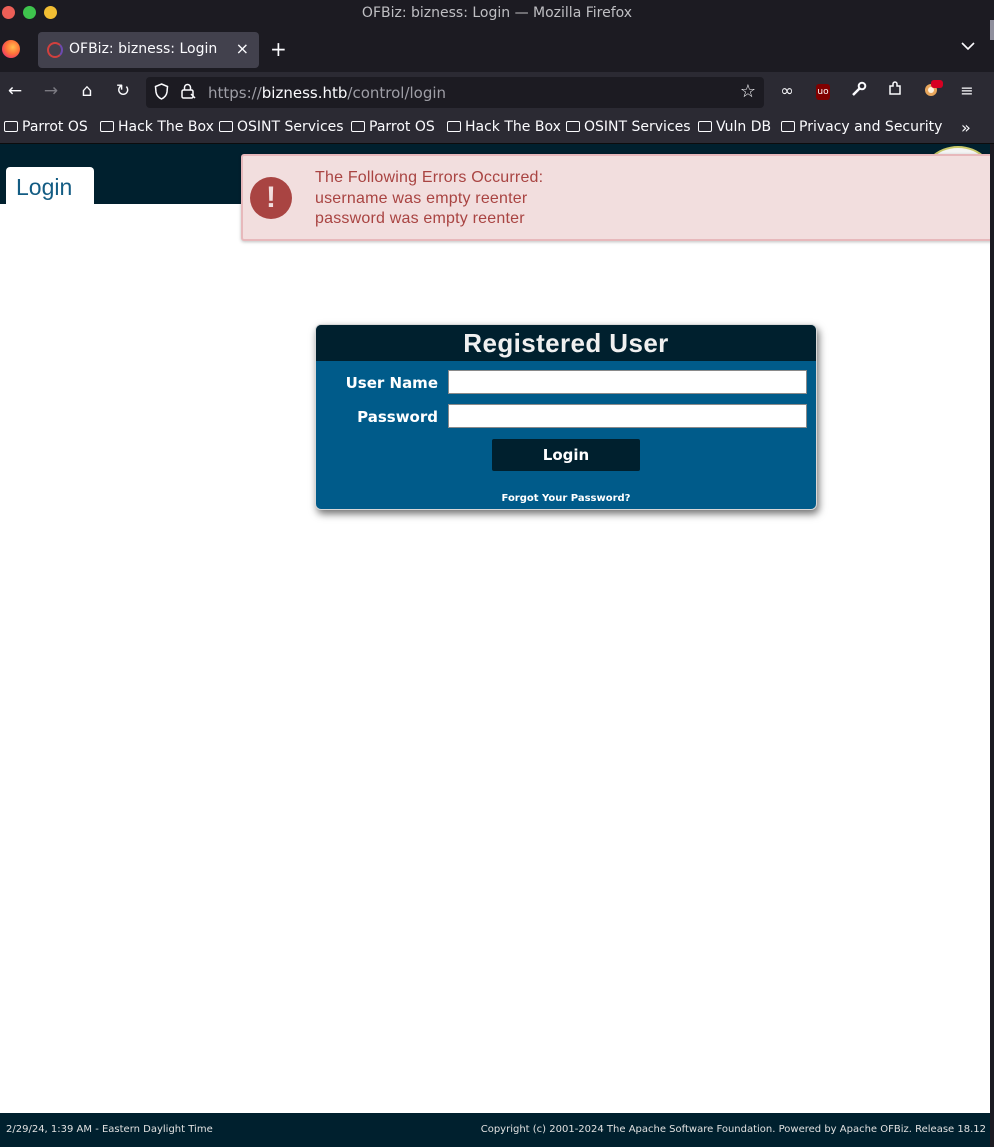 The height and width of the screenshot is (1147, 994). Describe the element at coordinates (421, 198) in the screenshot. I see `error-message: username was empty reenter` at that location.